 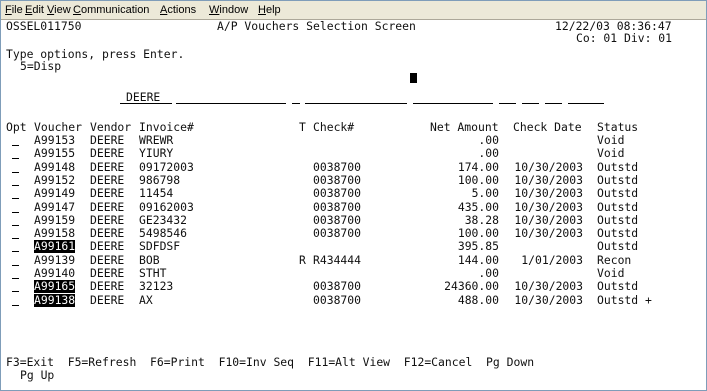 I want to click on cell-voucher: A99159, so click(x=55, y=219).